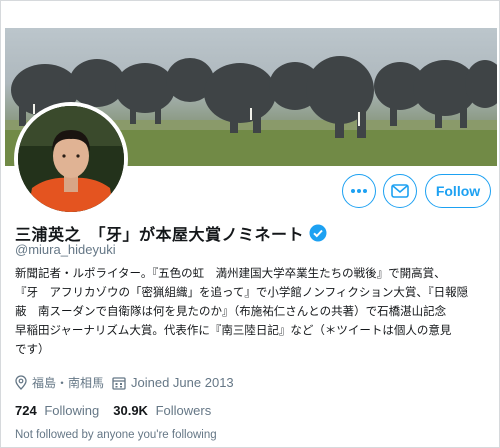 This screenshot has height=448, width=500. Describe the element at coordinates (318, 233) in the screenshot. I see `verified-badge-icon` at that location.